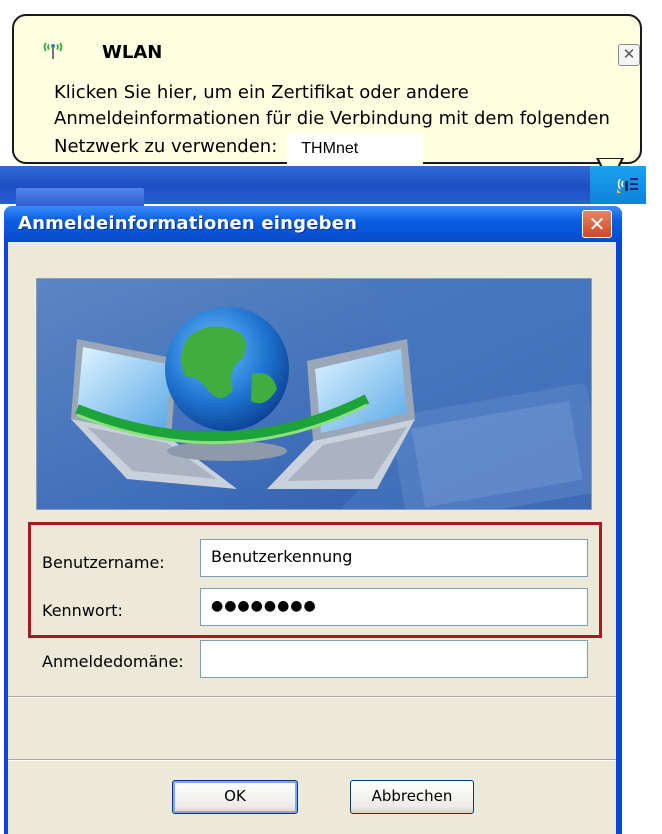  Describe the element at coordinates (394, 659) in the screenshot. I see `domain-field` at that location.